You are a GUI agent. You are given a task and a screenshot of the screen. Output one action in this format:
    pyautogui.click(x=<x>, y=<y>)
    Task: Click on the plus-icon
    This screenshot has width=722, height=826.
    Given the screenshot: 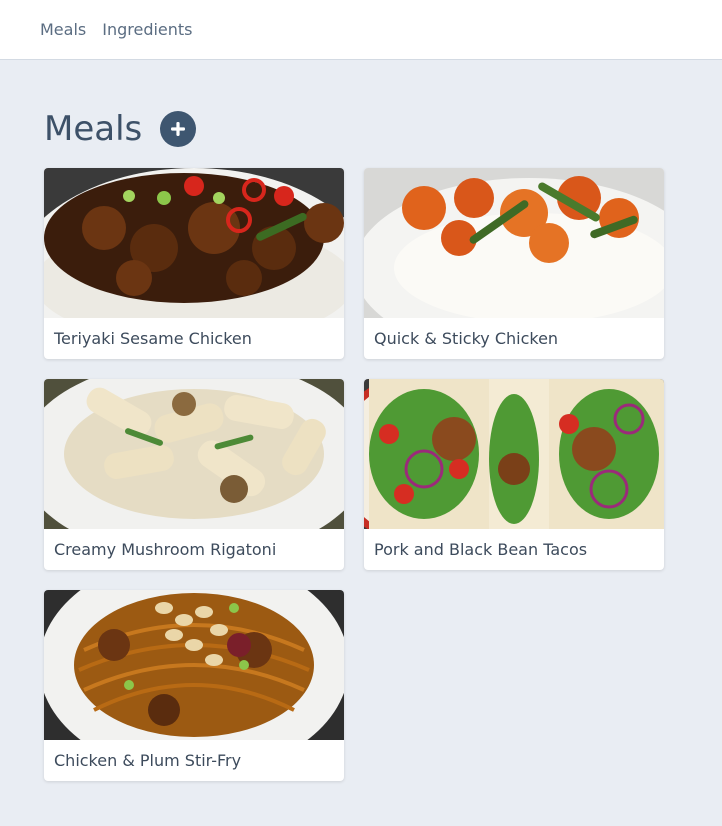 What is the action you would take?
    pyautogui.click(x=178, y=129)
    